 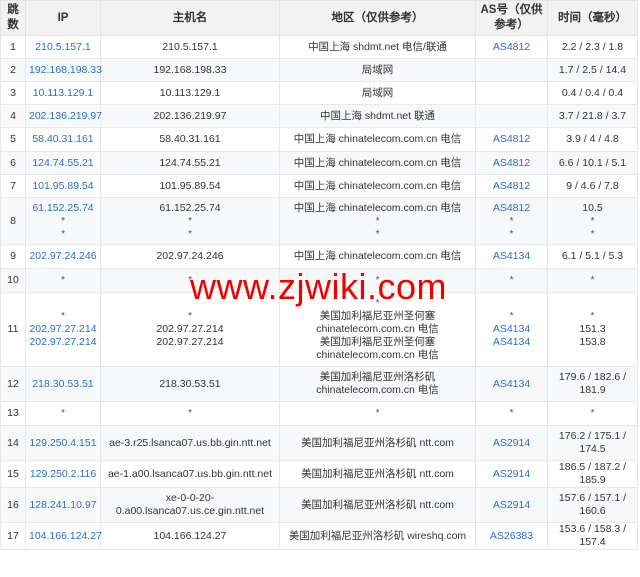 What do you see at coordinates (592, 70) in the screenshot?
I see `time-cell: 1.7 / 2.5 / 14.4` at bounding box center [592, 70].